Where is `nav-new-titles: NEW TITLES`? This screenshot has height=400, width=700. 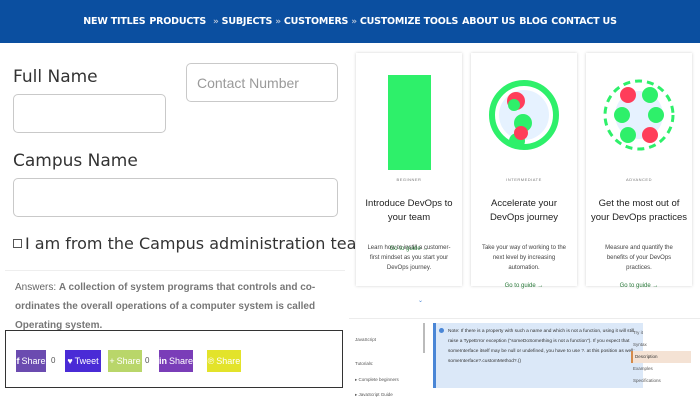 nav-new-titles: NEW TITLES is located at coordinates (114, 21).